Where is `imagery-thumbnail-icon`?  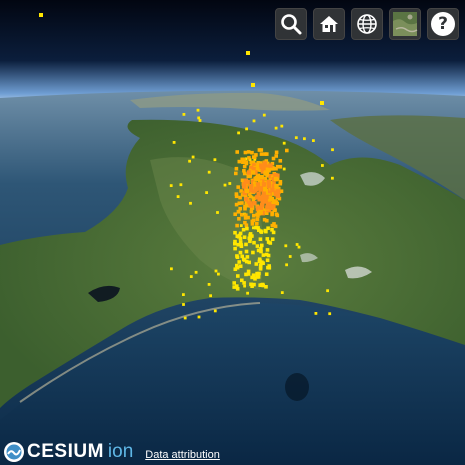
imagery-thumbnail-icon is located at coordinates (405, 24).